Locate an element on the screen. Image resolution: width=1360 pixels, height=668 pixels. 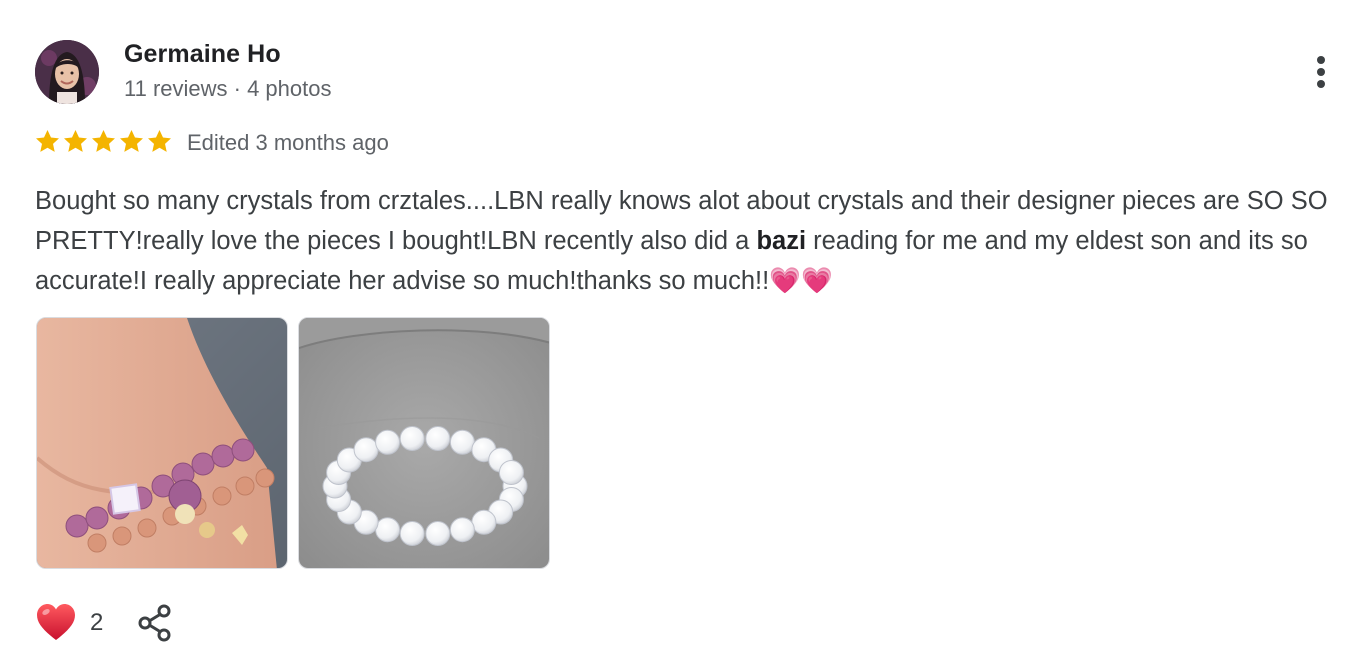
review-text-bold: bazi is located at coordinates (781, 241).